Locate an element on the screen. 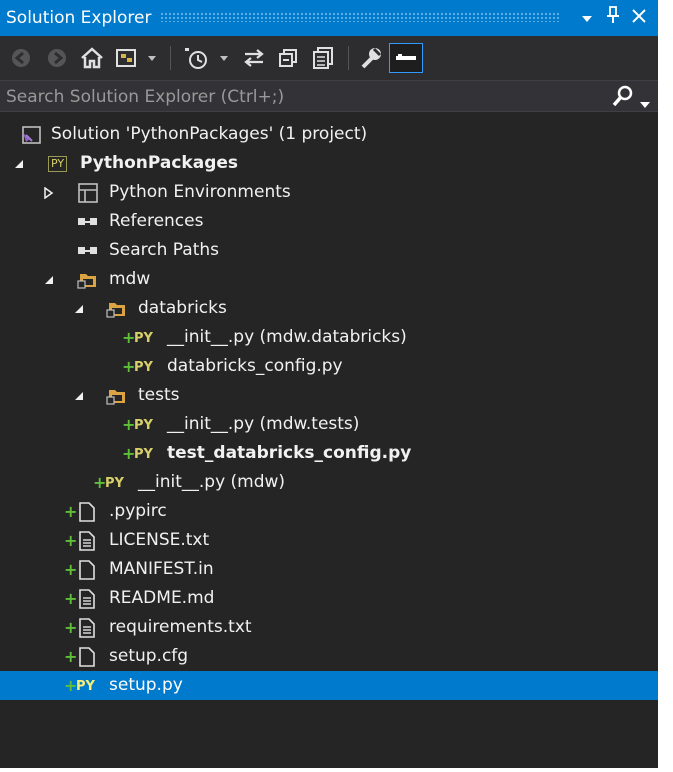 This screenshot has height=772, width=673. tree-item-tests: tests is located at coordinates (329, 395).